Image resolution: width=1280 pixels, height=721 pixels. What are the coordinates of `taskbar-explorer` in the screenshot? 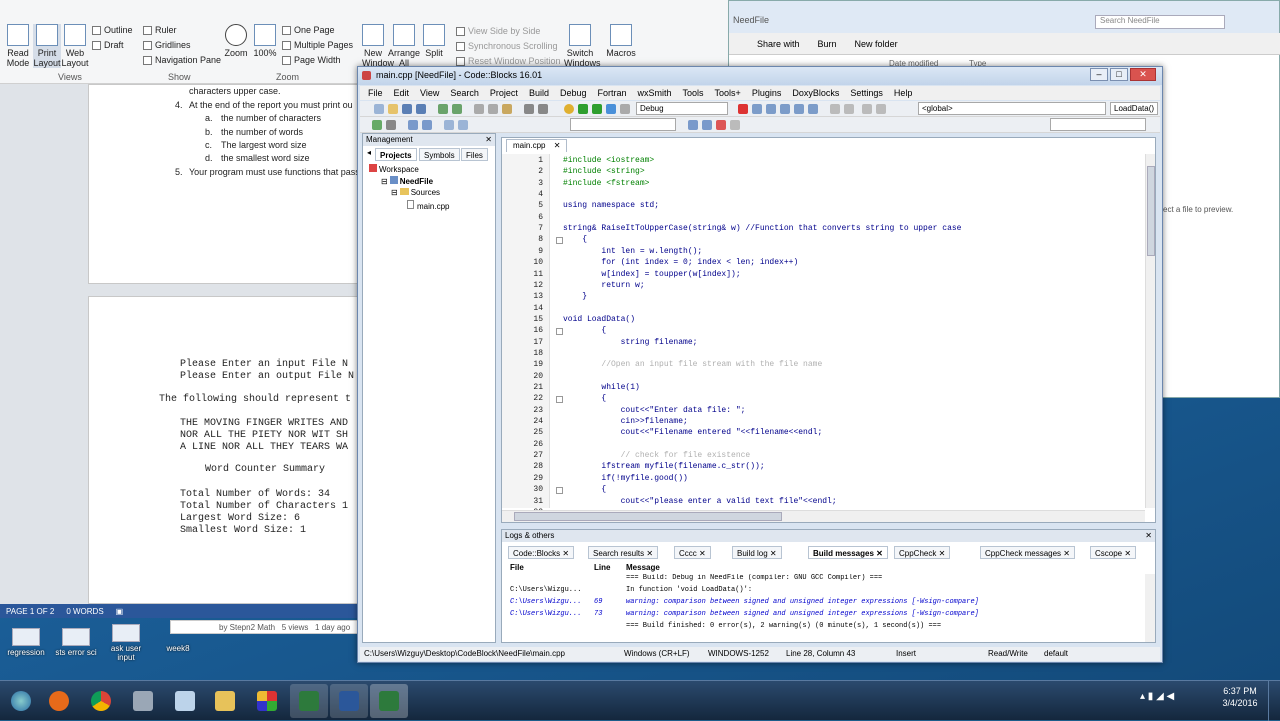 It's located at (225, 701).